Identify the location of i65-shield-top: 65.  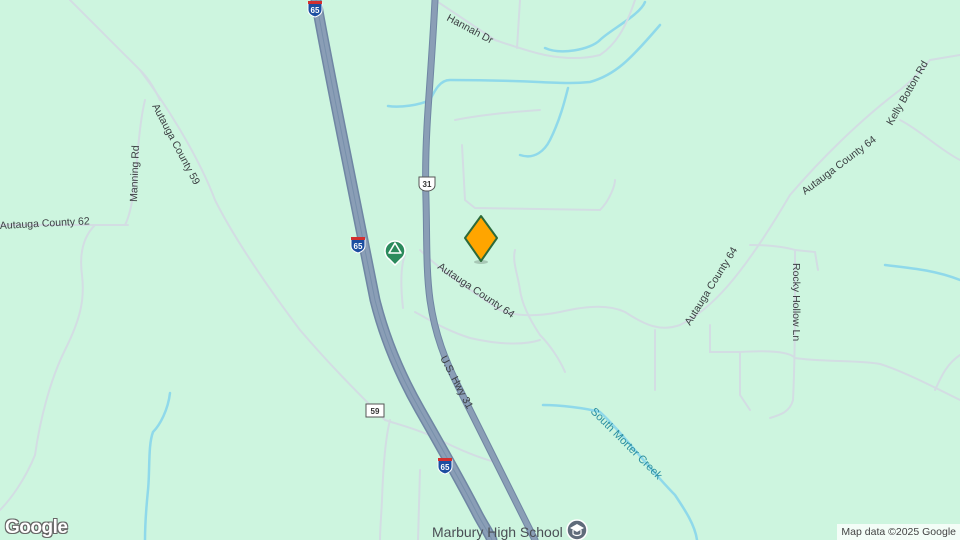
(315, 9).